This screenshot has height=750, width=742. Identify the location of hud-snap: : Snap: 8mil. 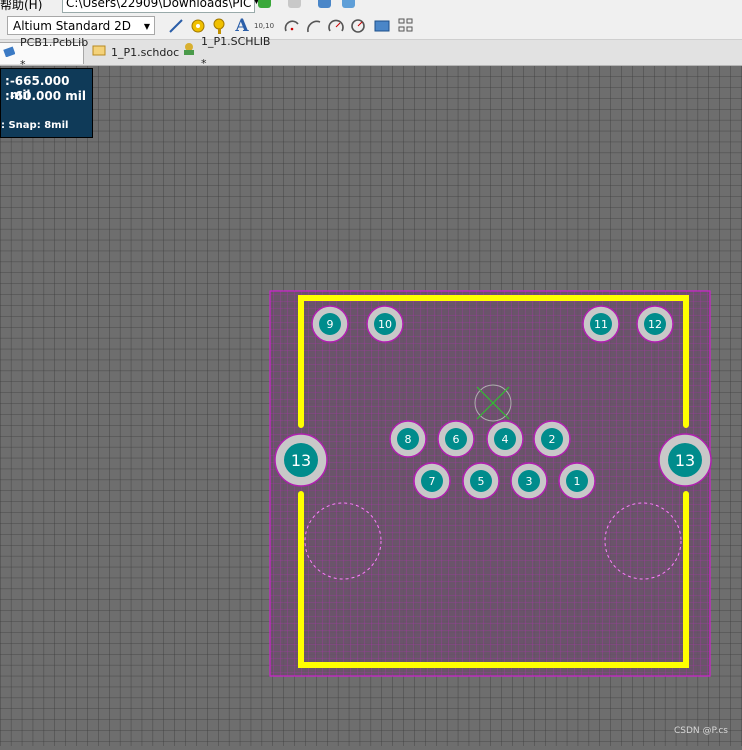
(35, 125).